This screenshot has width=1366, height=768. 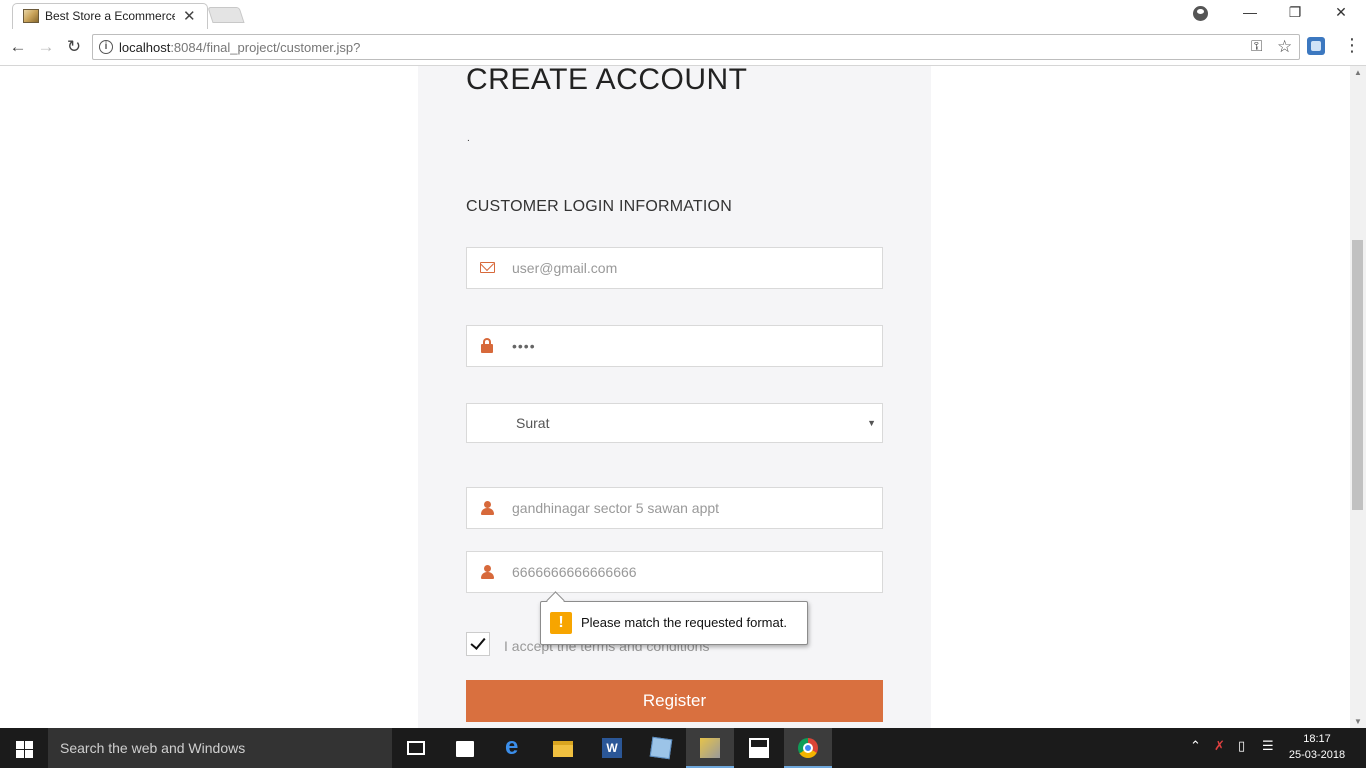 I want to click on taskbar-search-box: Search the web and Windows, so click(x=220, y=748).